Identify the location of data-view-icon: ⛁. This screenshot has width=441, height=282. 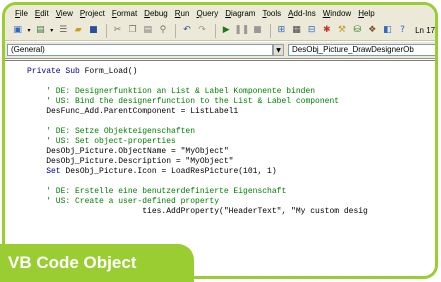
(357, 31).